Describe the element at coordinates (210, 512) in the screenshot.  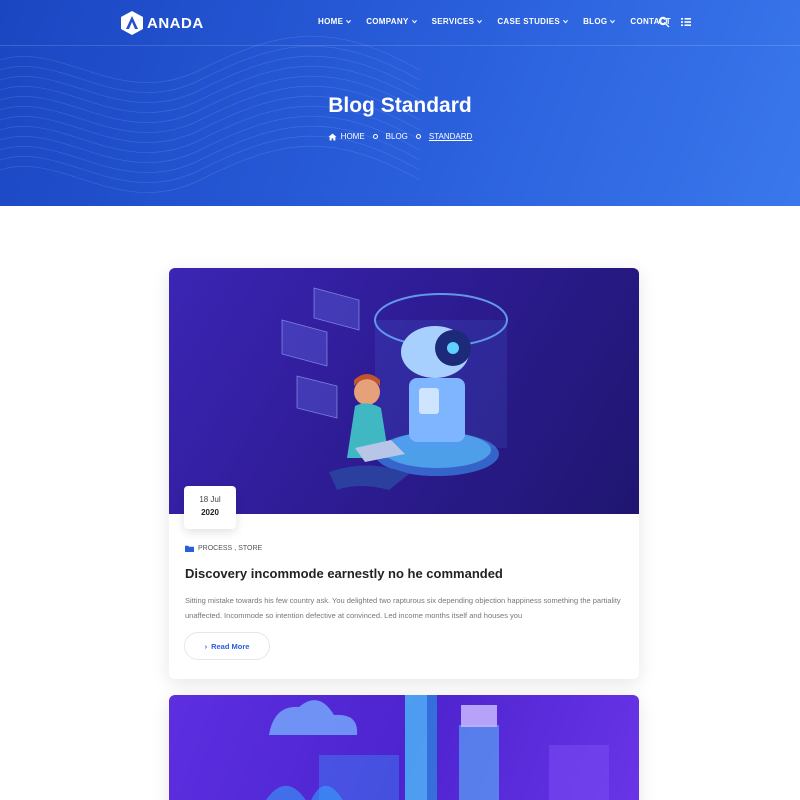
I see `post-date-year: 2020` at that location.